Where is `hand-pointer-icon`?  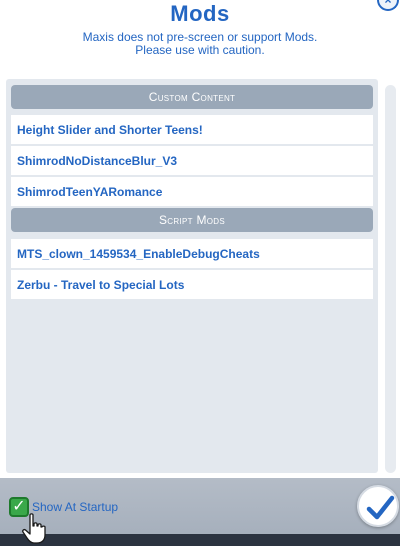 hand-pointer-icon is located at coordinates (34, 528).